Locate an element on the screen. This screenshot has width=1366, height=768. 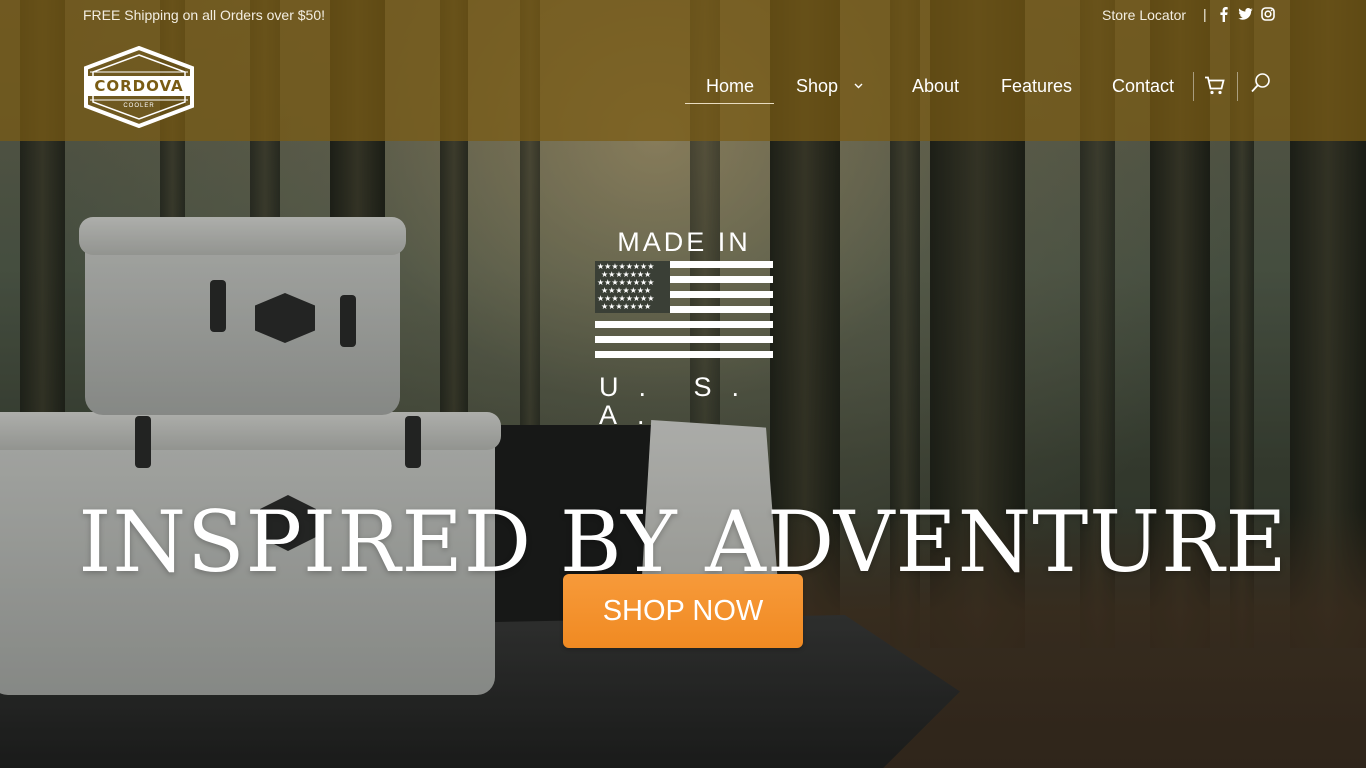
shipping-promo: FREE Shipping on all Orders over $50! is located at coordinates (204, 15).